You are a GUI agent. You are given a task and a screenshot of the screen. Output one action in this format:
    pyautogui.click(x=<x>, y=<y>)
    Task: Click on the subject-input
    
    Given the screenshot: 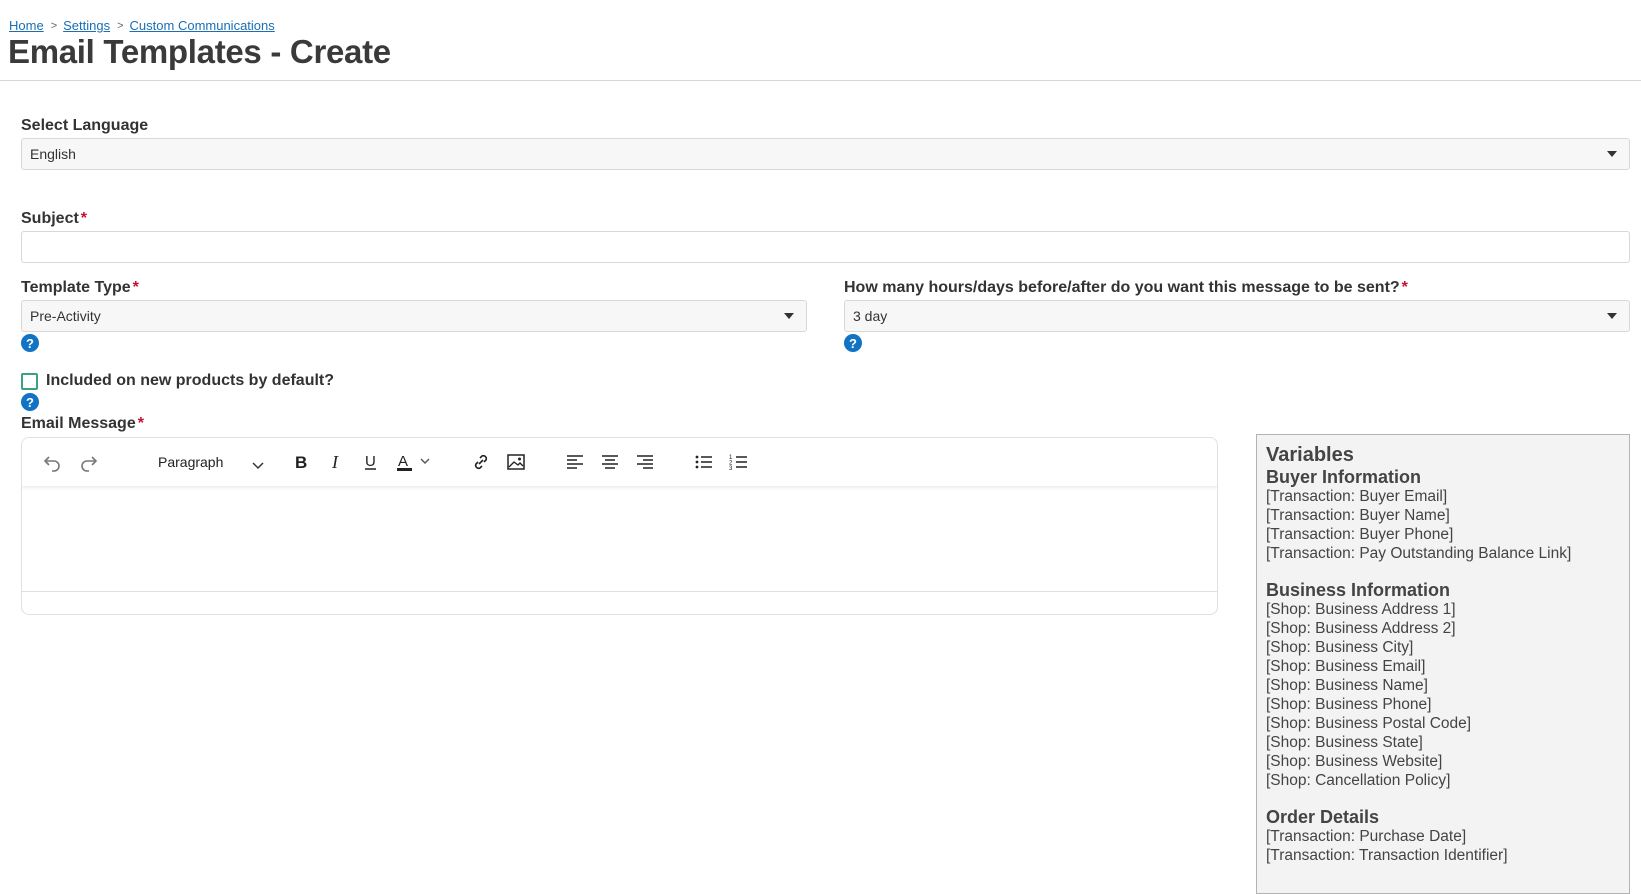 What is the action you would take?
    pyautogui.click(x=825, y=247)
    